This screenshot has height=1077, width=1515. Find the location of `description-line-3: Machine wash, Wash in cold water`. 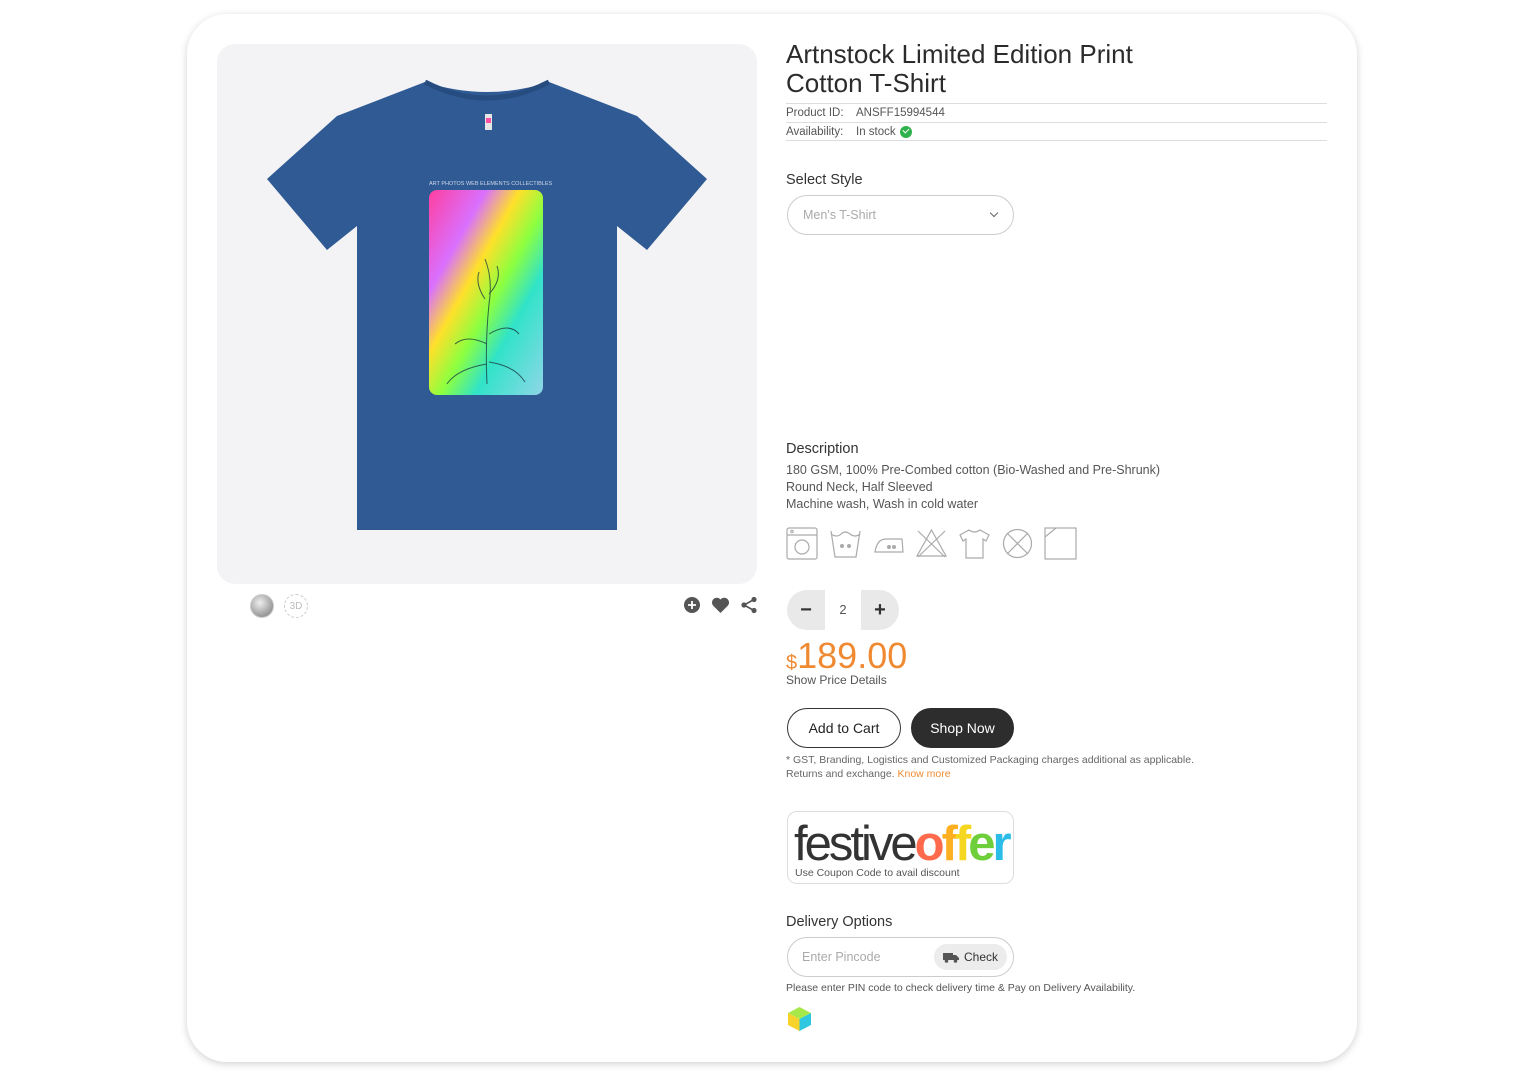

description-line-3: Machine wash, Wash in cold water is located at coordinates (882, 504).